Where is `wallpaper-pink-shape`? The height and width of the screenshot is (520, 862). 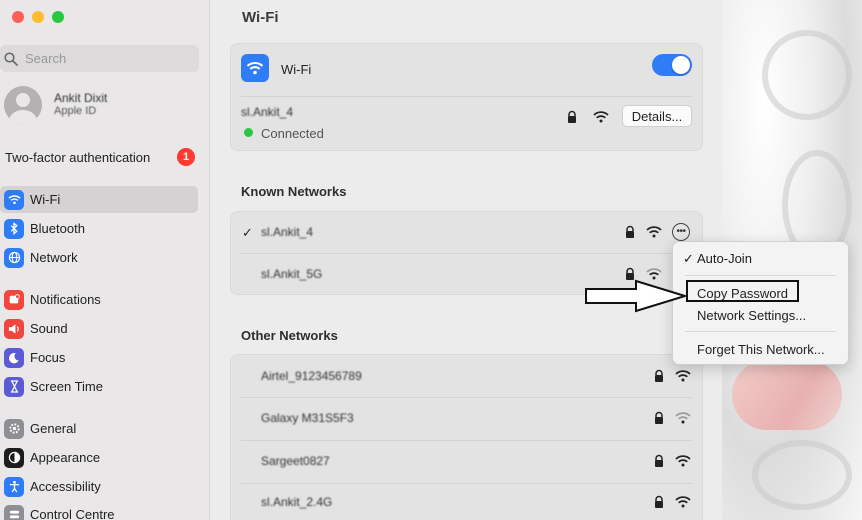 wallpaper-pink-shape is located at coordinates (787, 395).